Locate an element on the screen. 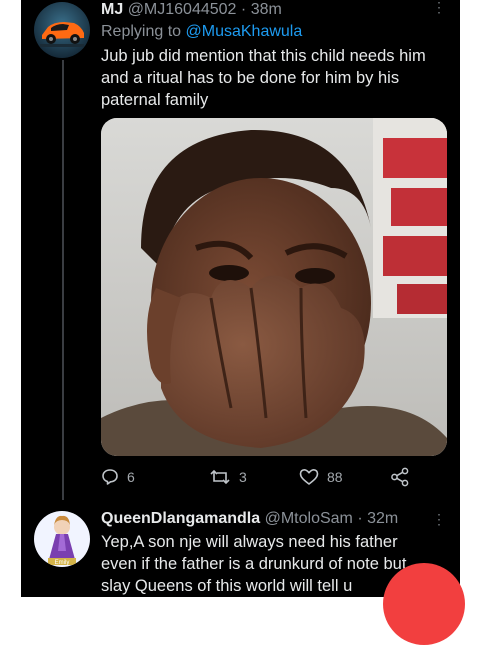  tweet-text-line: paternal family is located at coordinates (155, 100).